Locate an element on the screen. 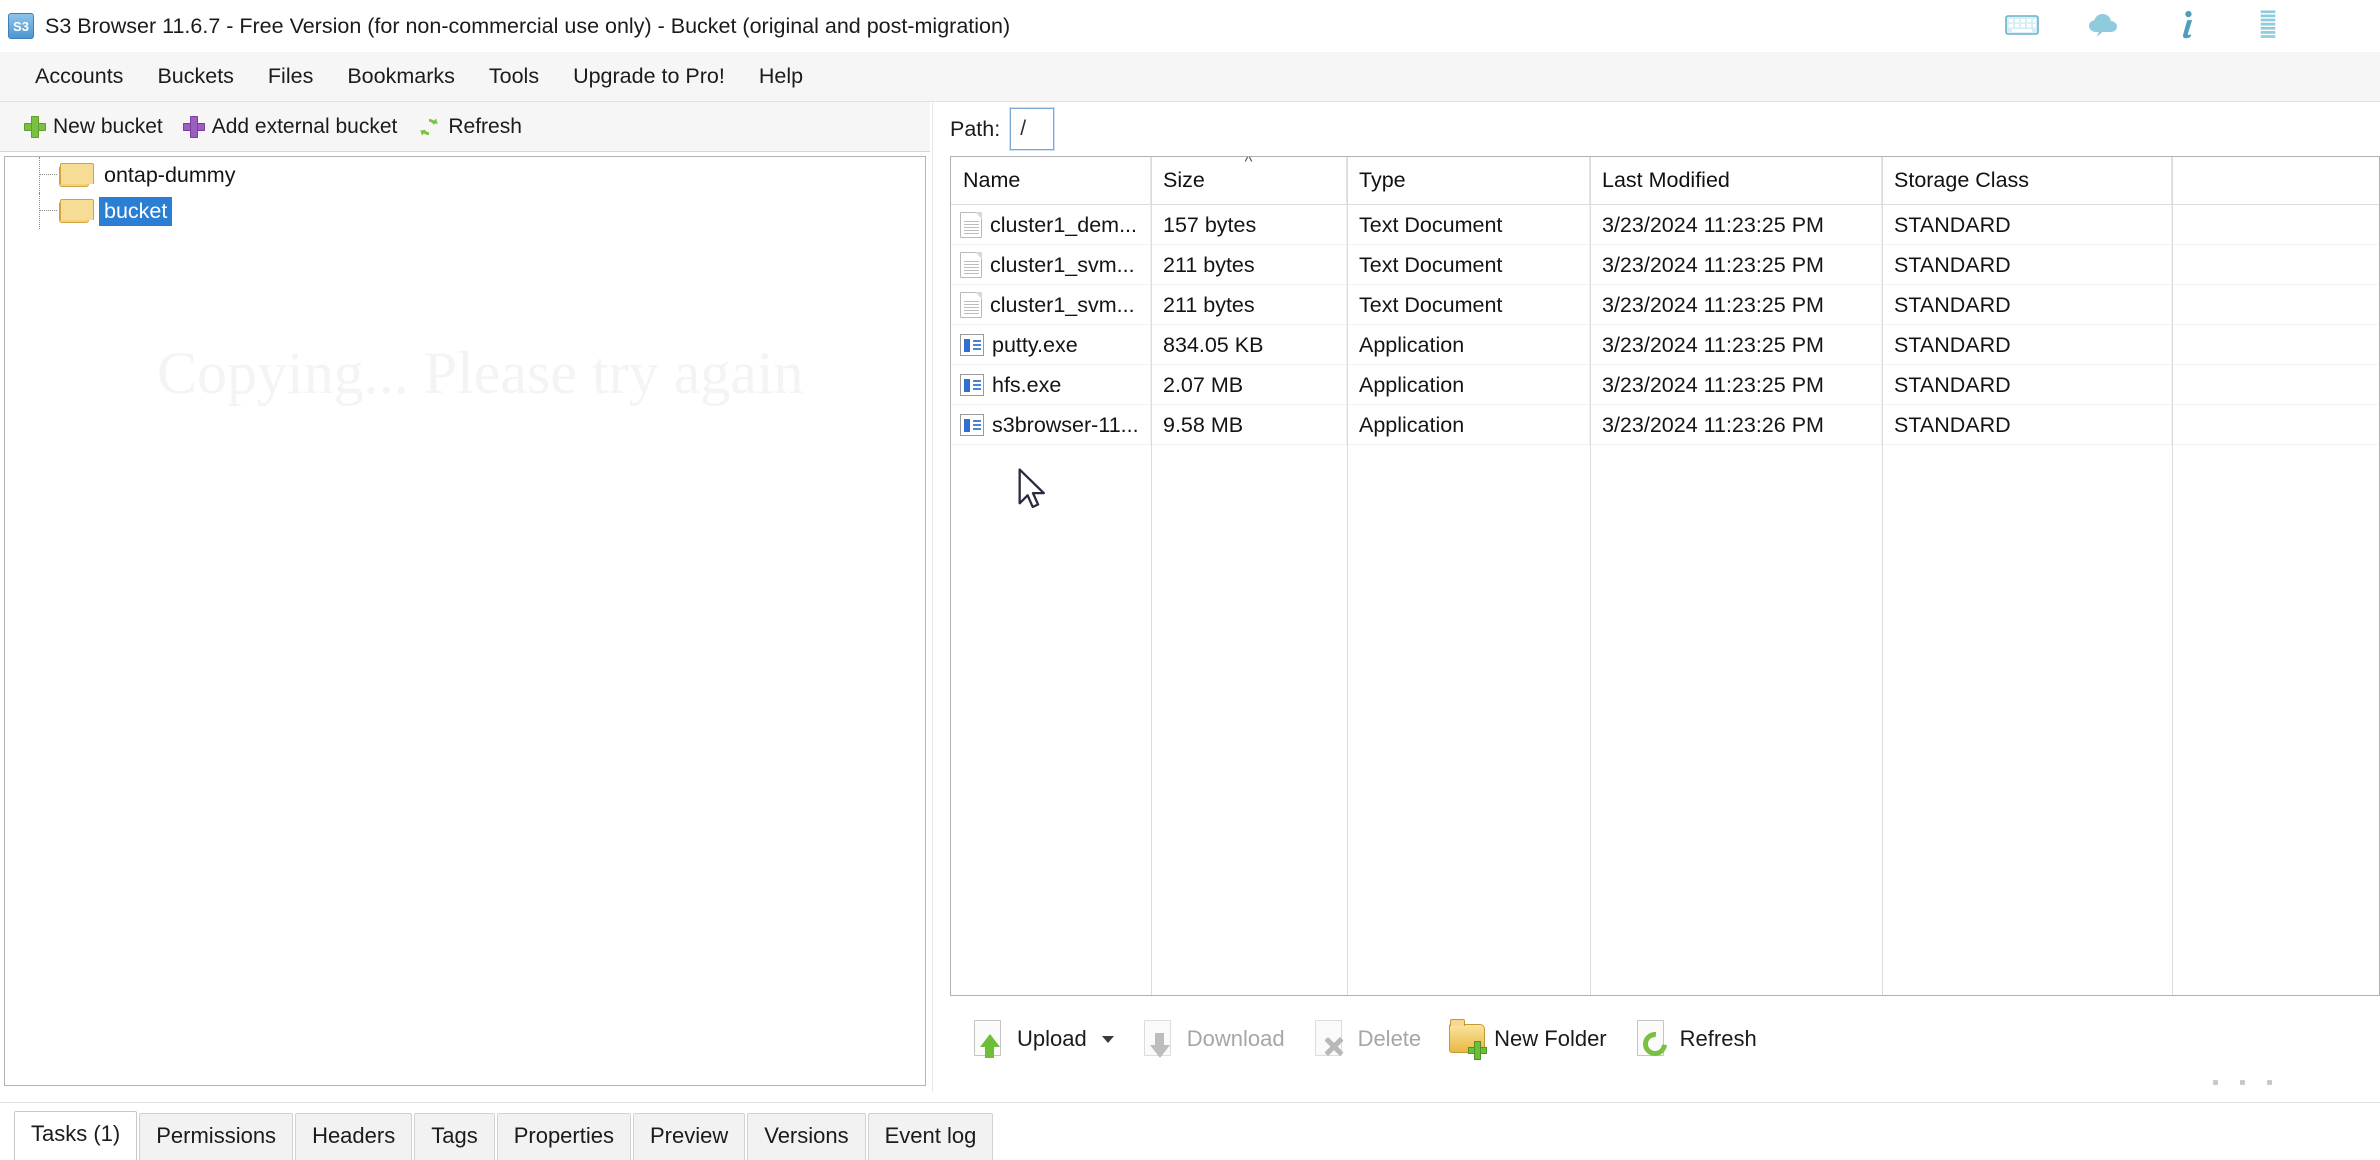 This screenshot has width=2380, height=1160. info-icon is located at coordinates (2186, 25).